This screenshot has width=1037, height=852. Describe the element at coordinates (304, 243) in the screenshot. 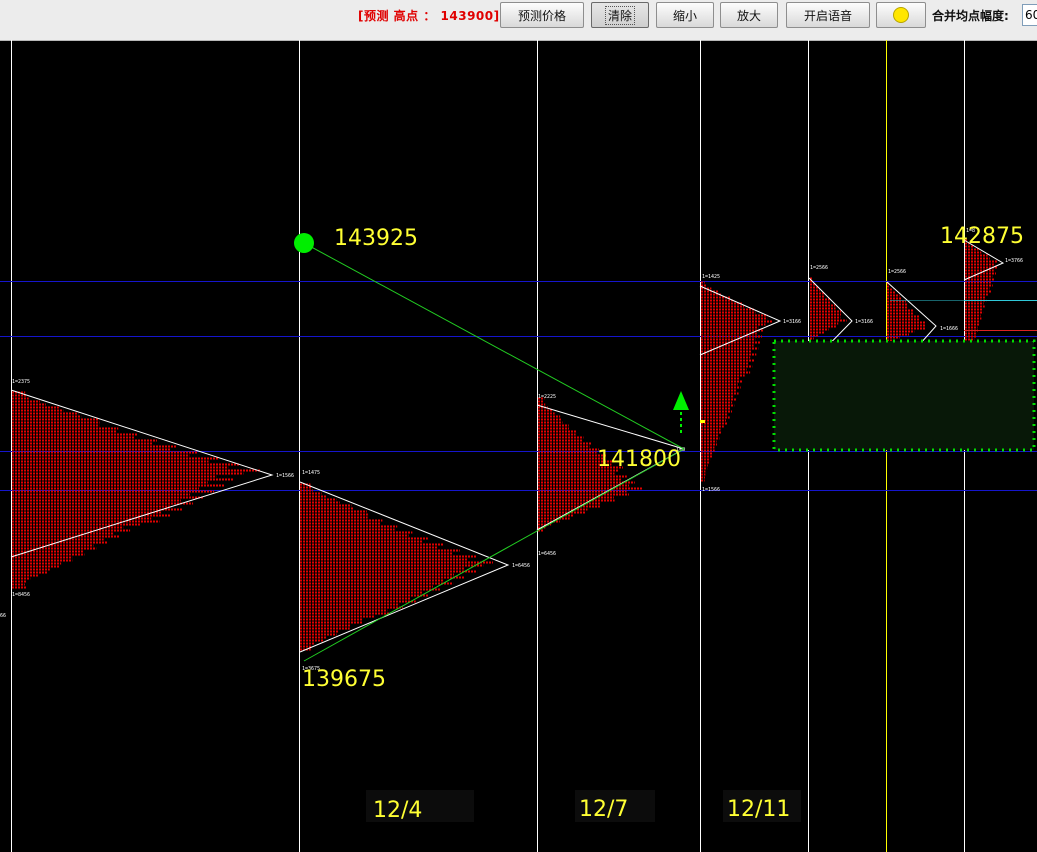

I see `high-point-marker` at that location.